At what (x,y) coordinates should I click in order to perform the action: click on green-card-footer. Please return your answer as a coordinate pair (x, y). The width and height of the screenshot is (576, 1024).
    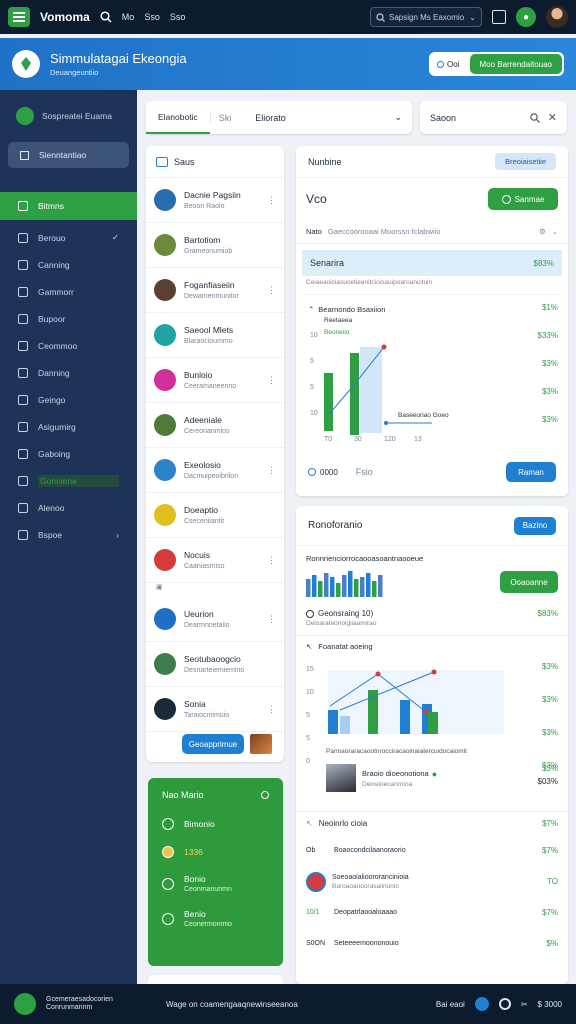
    Looking at the image, I should click on (215, 979).